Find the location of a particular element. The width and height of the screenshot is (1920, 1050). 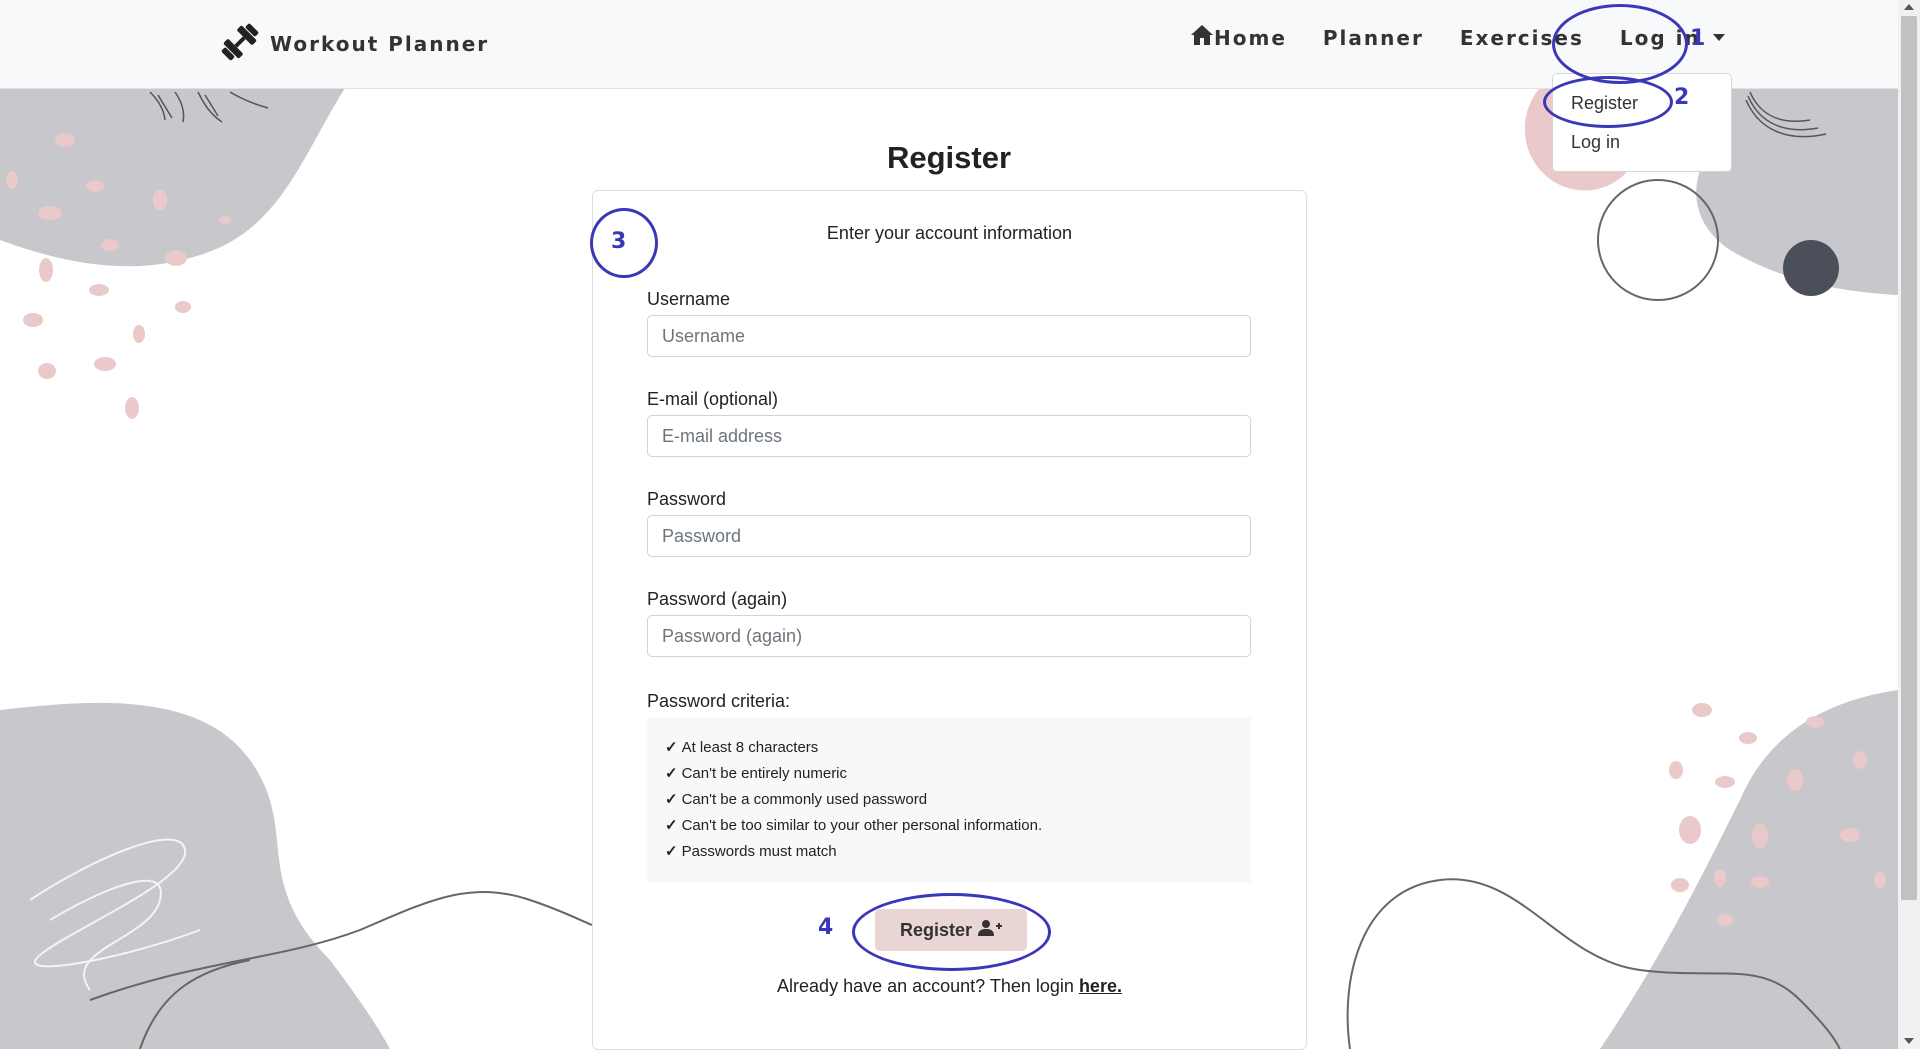

login-here-link: here. is located at coordinates (1100, 986).